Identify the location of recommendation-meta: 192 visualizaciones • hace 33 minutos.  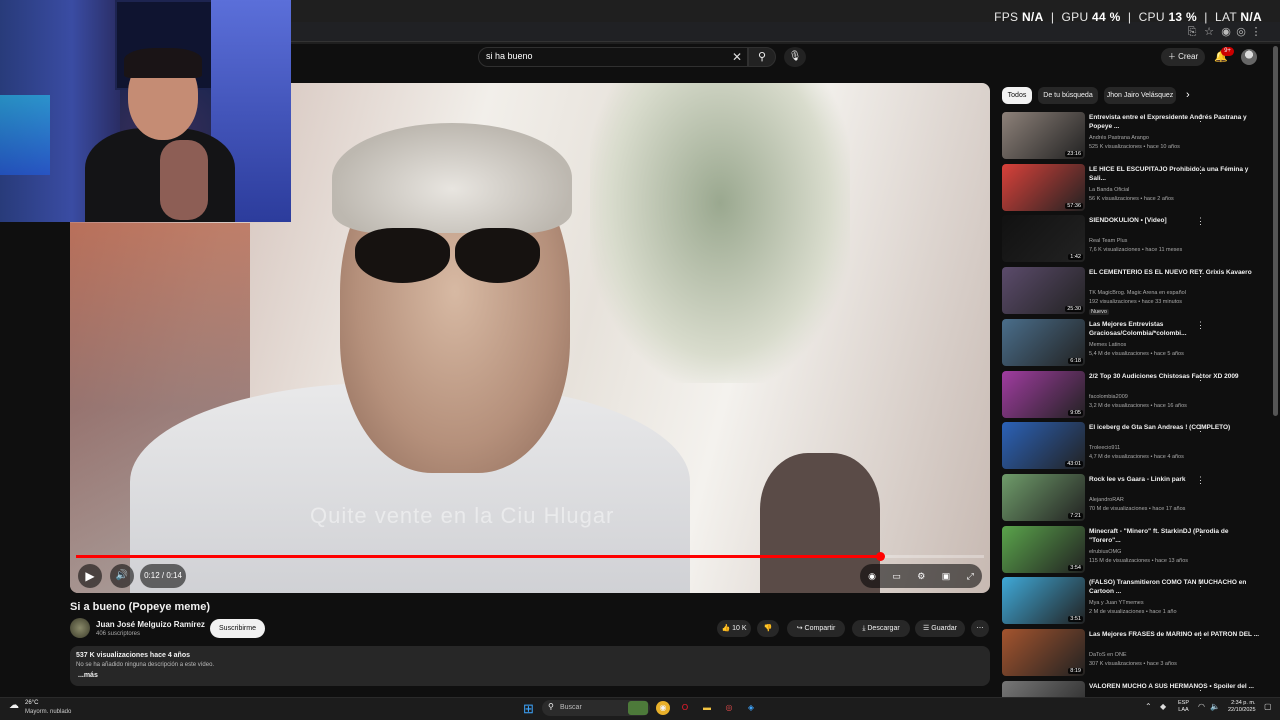
(1136, 302).